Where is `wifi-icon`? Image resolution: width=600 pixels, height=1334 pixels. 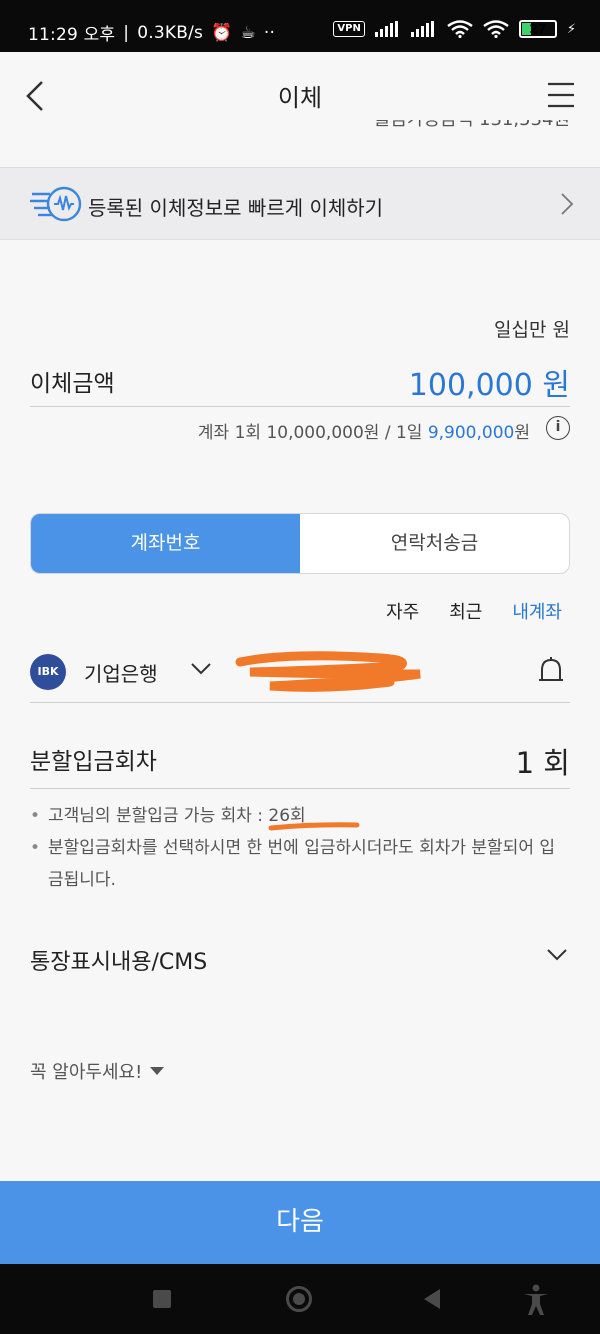 wifi-icon is located at coordinates (460, 29).